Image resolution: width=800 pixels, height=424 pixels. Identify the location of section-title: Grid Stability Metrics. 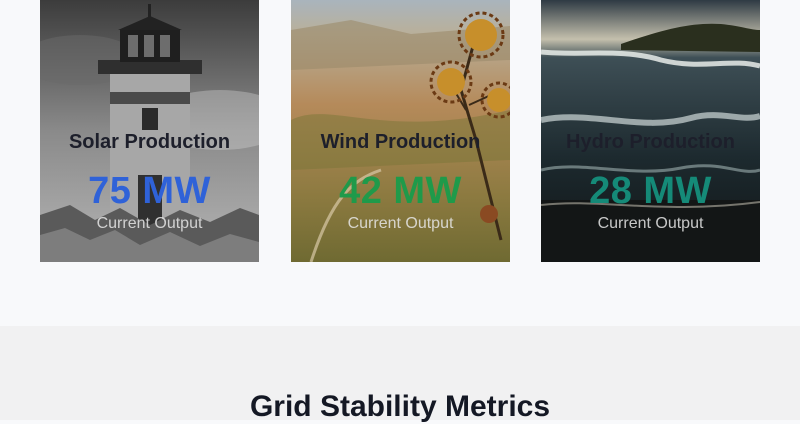
(400, 406).